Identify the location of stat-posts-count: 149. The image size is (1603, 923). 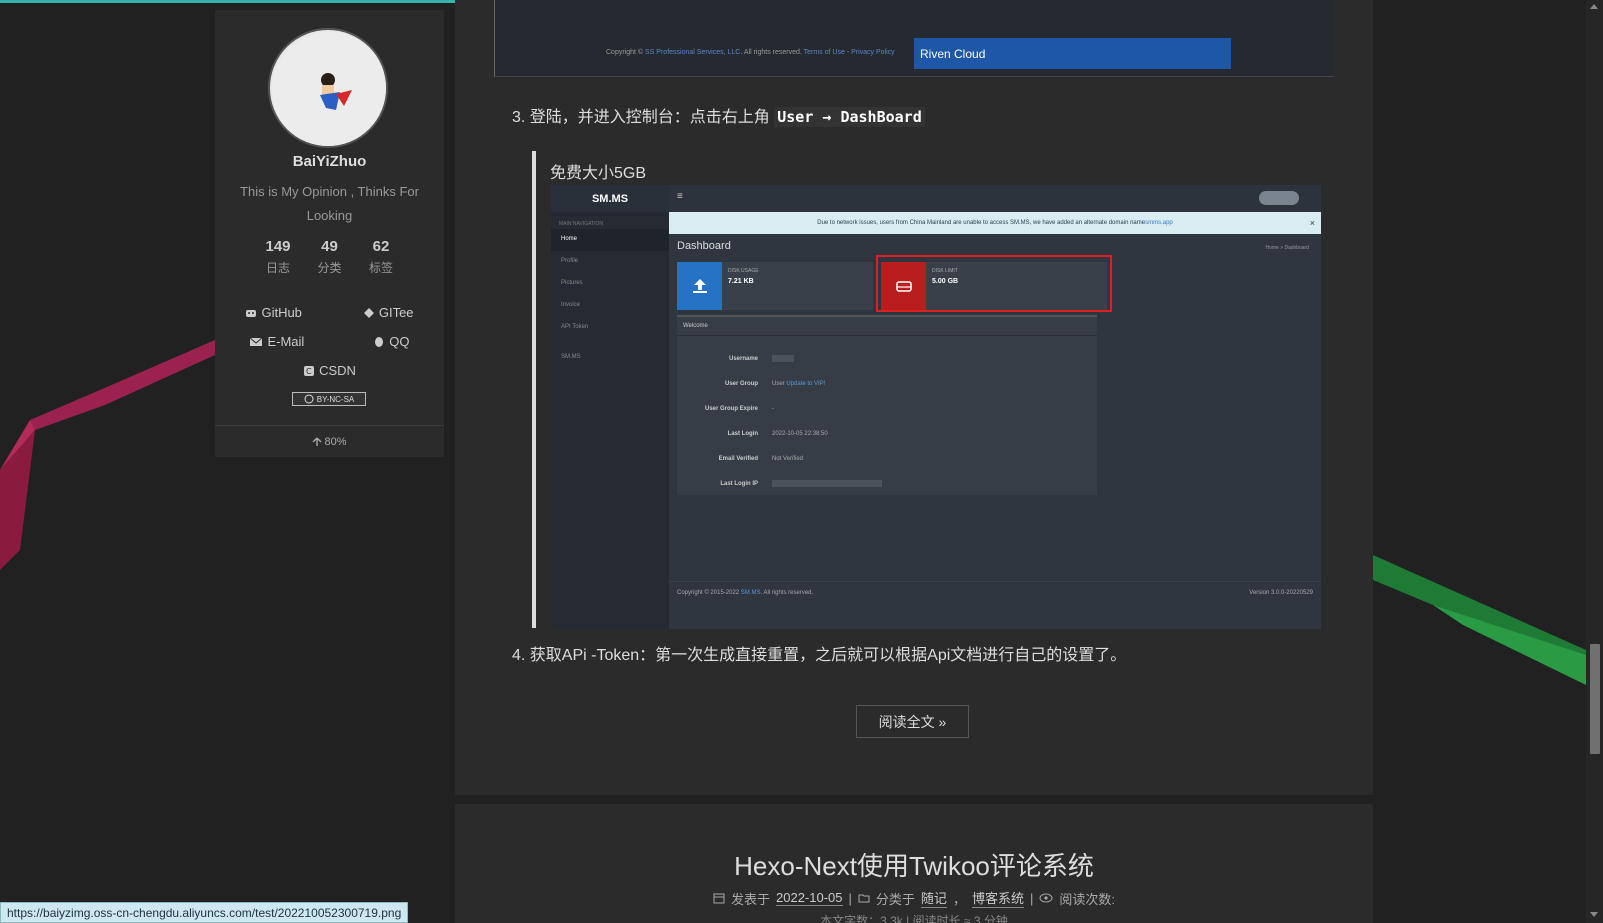
(278, 246).